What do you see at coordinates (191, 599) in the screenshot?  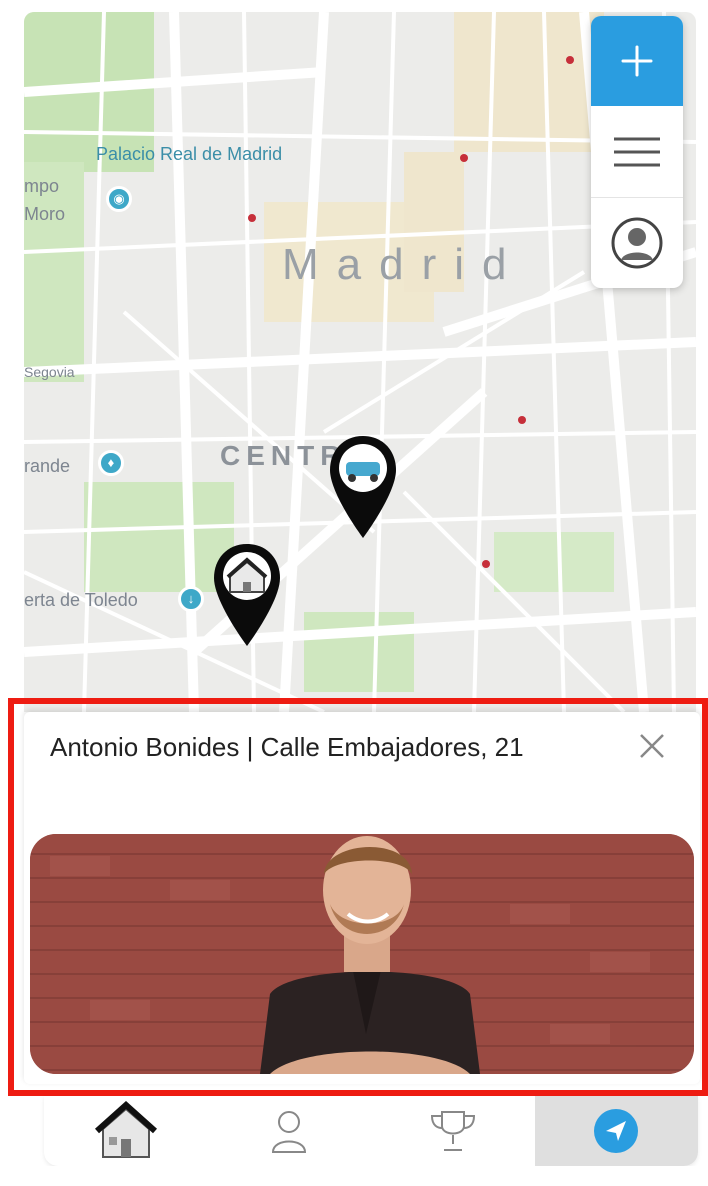 I see `landmark-icon: ↓` at bounding box center [191, 599].